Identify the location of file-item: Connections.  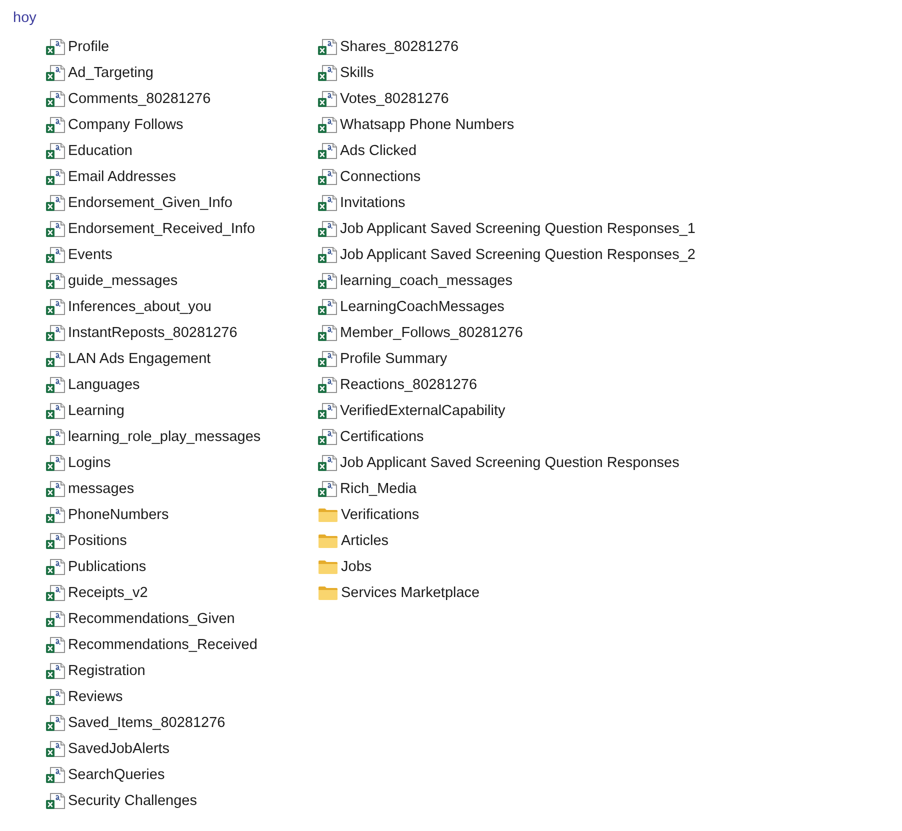
(369, 177).